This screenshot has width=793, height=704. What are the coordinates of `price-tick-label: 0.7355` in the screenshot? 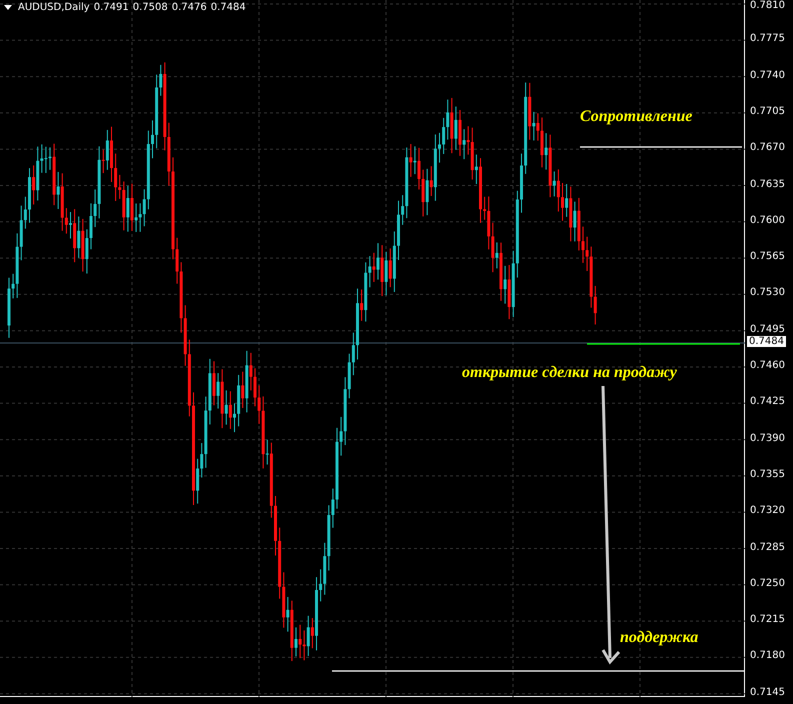 It's located at (767, 474).